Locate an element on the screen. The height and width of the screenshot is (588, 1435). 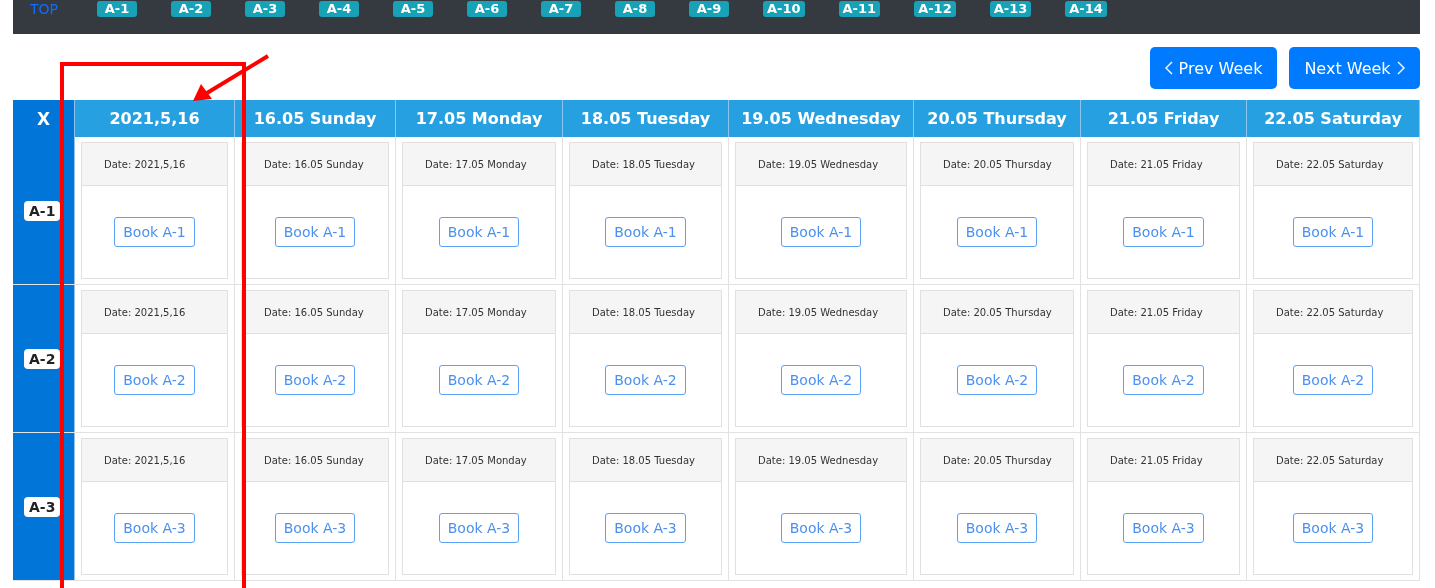
nav-badge: A-13 is located at coordinates (1010, 9).